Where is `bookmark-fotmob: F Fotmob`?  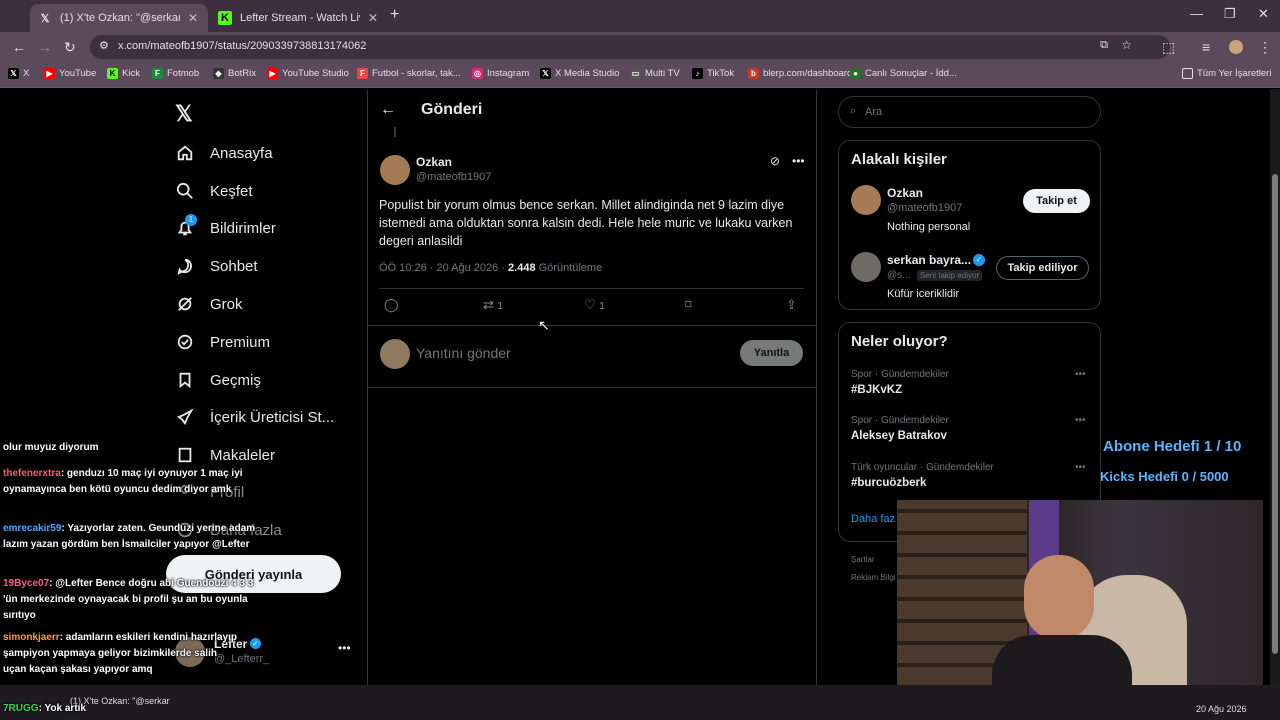
bookmark-fotmob: F Fotmob is located at coordinates (175, 73).